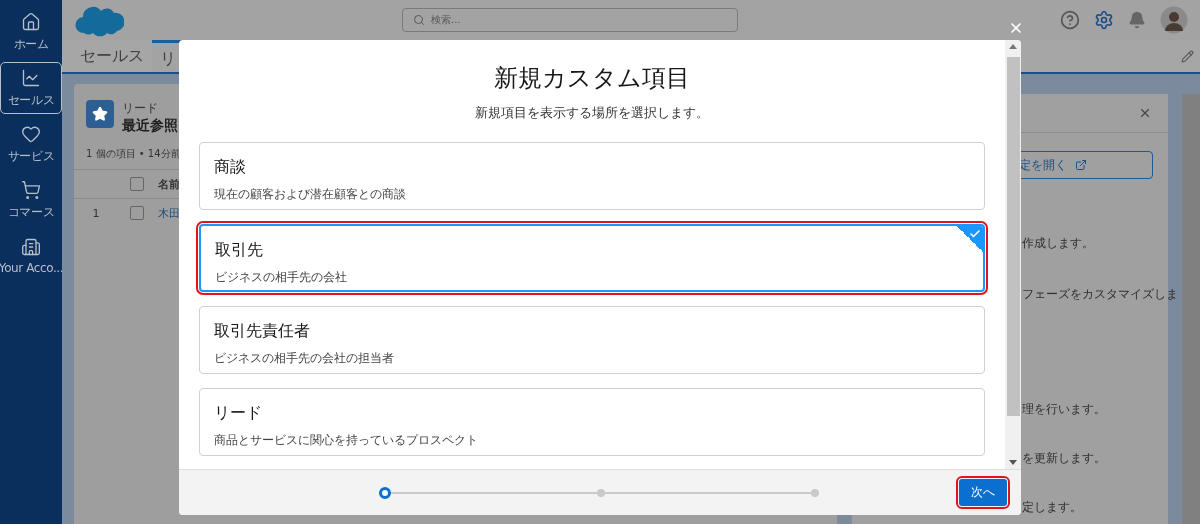  Describe the element at coordinates (1013, 46) in the screenshot. I see `scroll-up-icon` at that location.